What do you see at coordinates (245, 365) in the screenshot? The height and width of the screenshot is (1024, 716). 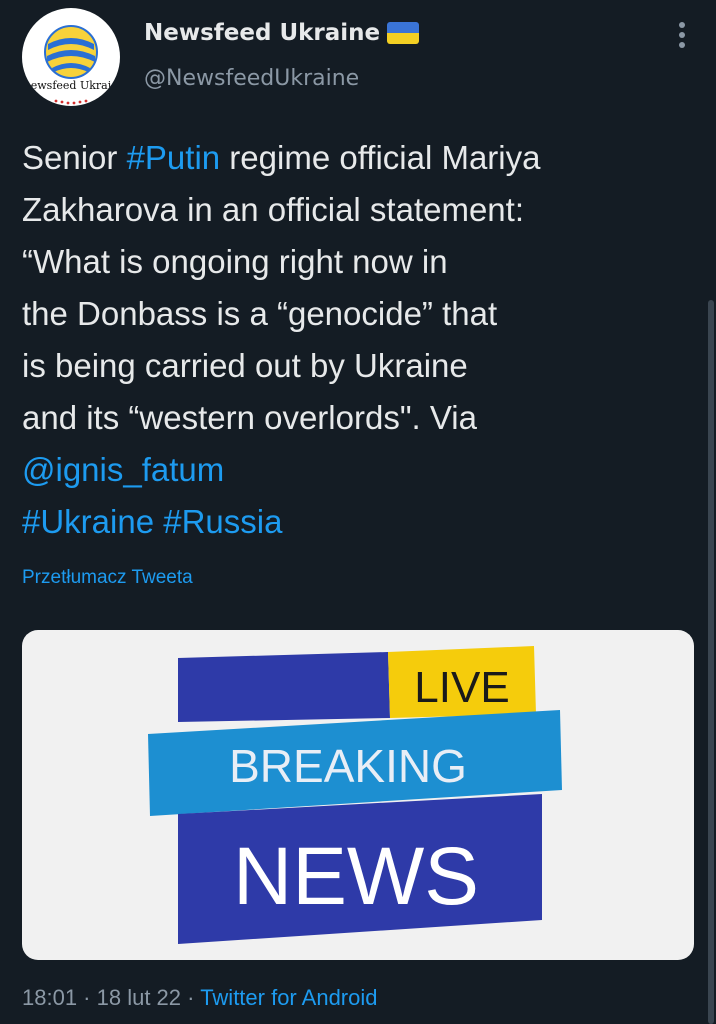 I see `tweet-line: is being carried out by Ukraine` at bounding box center [245, 365].